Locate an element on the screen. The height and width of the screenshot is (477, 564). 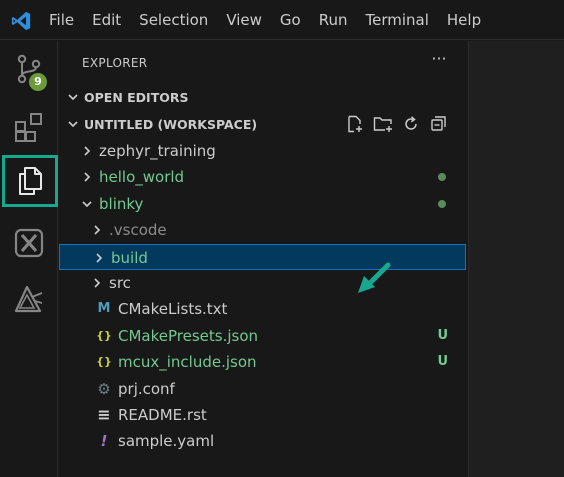
menu-go: Go is located at coordinates (290, 20).